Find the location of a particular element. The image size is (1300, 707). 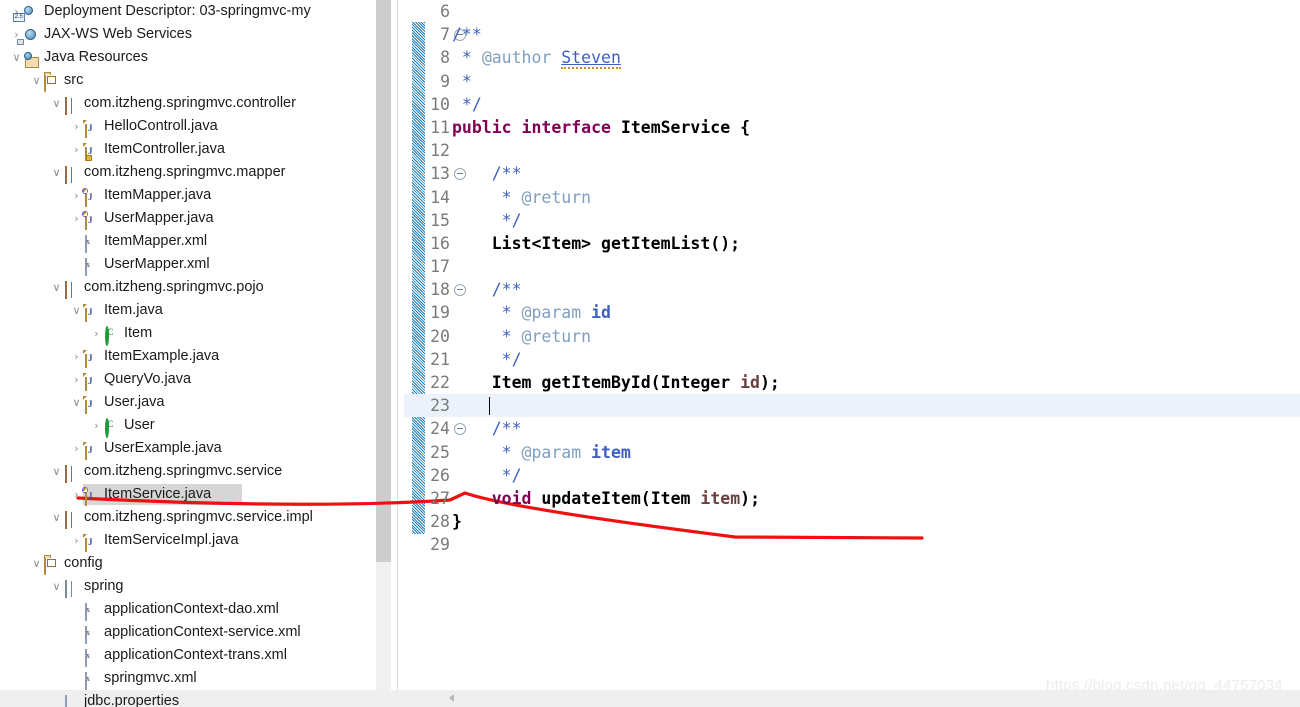

code-line: 24 /** is located at coordinates (852, 428).